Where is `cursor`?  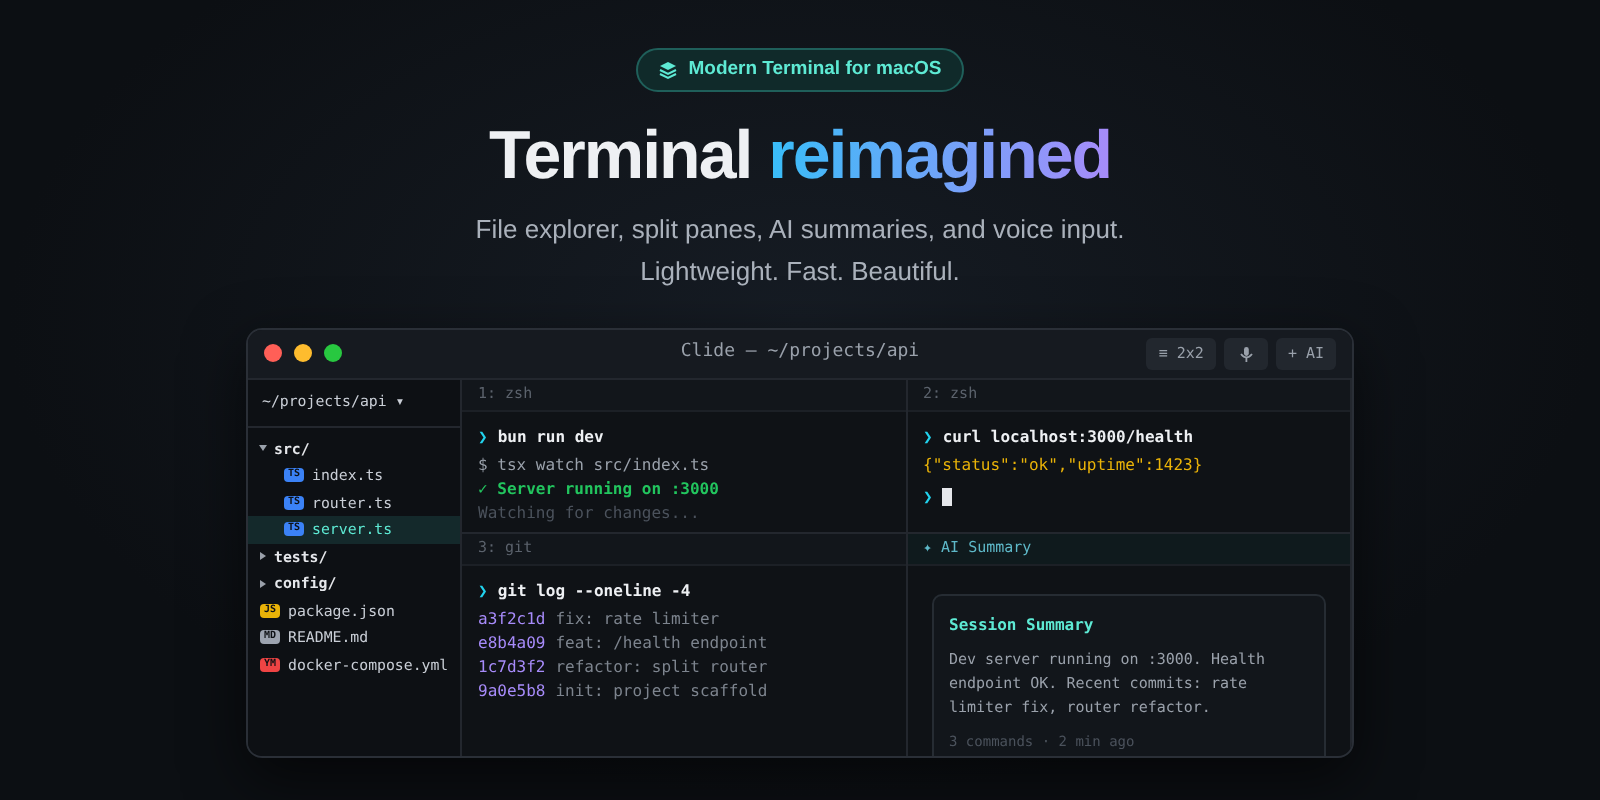 cursor is located at coordinates (947, 497).